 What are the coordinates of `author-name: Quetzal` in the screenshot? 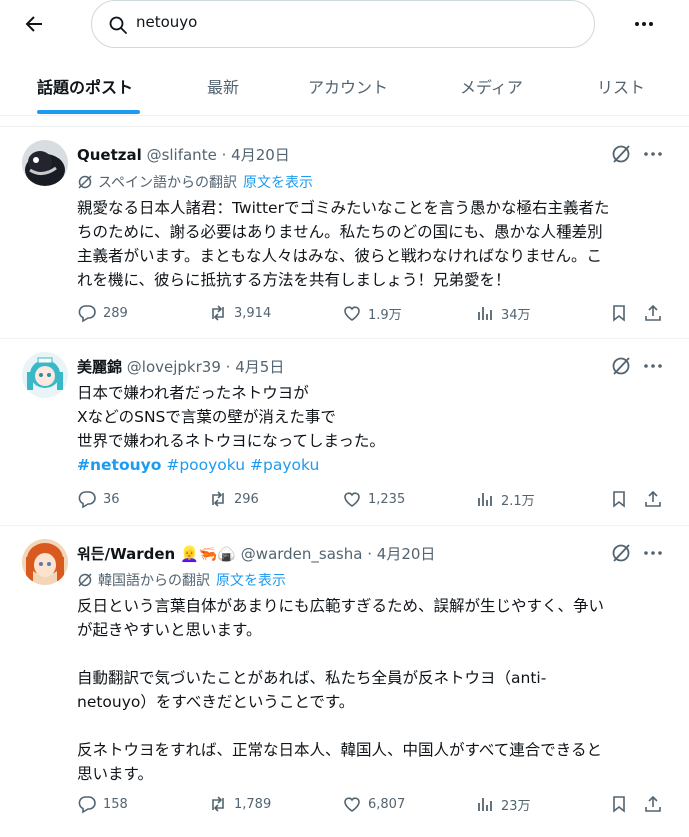 It's located at (109, 155).